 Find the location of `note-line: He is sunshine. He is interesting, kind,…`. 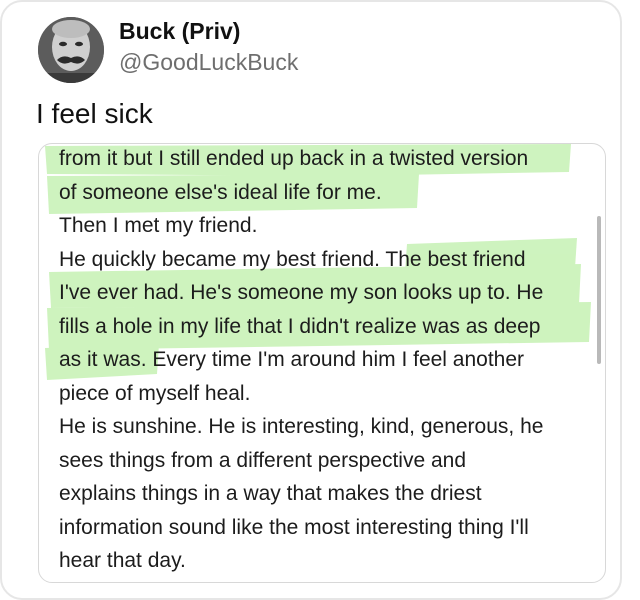

note-line: He is sunshine. He is interesting, kind,… is located at coordinates (301, 426).